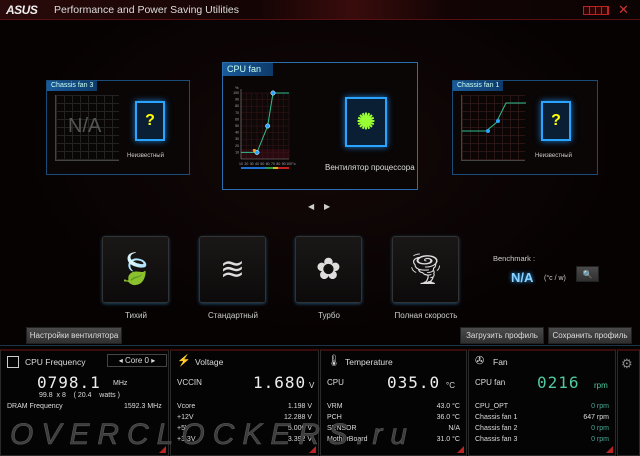 This screenshot has height=456, width=640. Describe the element at coordinates (241, 164) in the screenshot. I see `x-tick-label: 10` at that location.